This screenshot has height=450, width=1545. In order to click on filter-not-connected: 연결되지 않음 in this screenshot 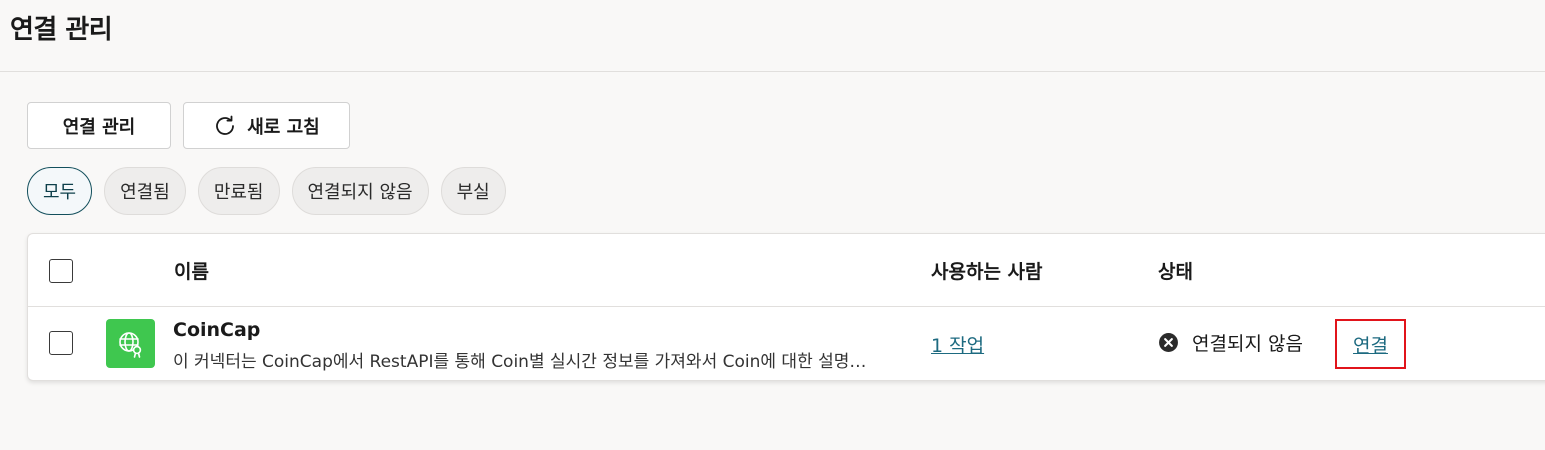, I will do `click(360, 191)`.